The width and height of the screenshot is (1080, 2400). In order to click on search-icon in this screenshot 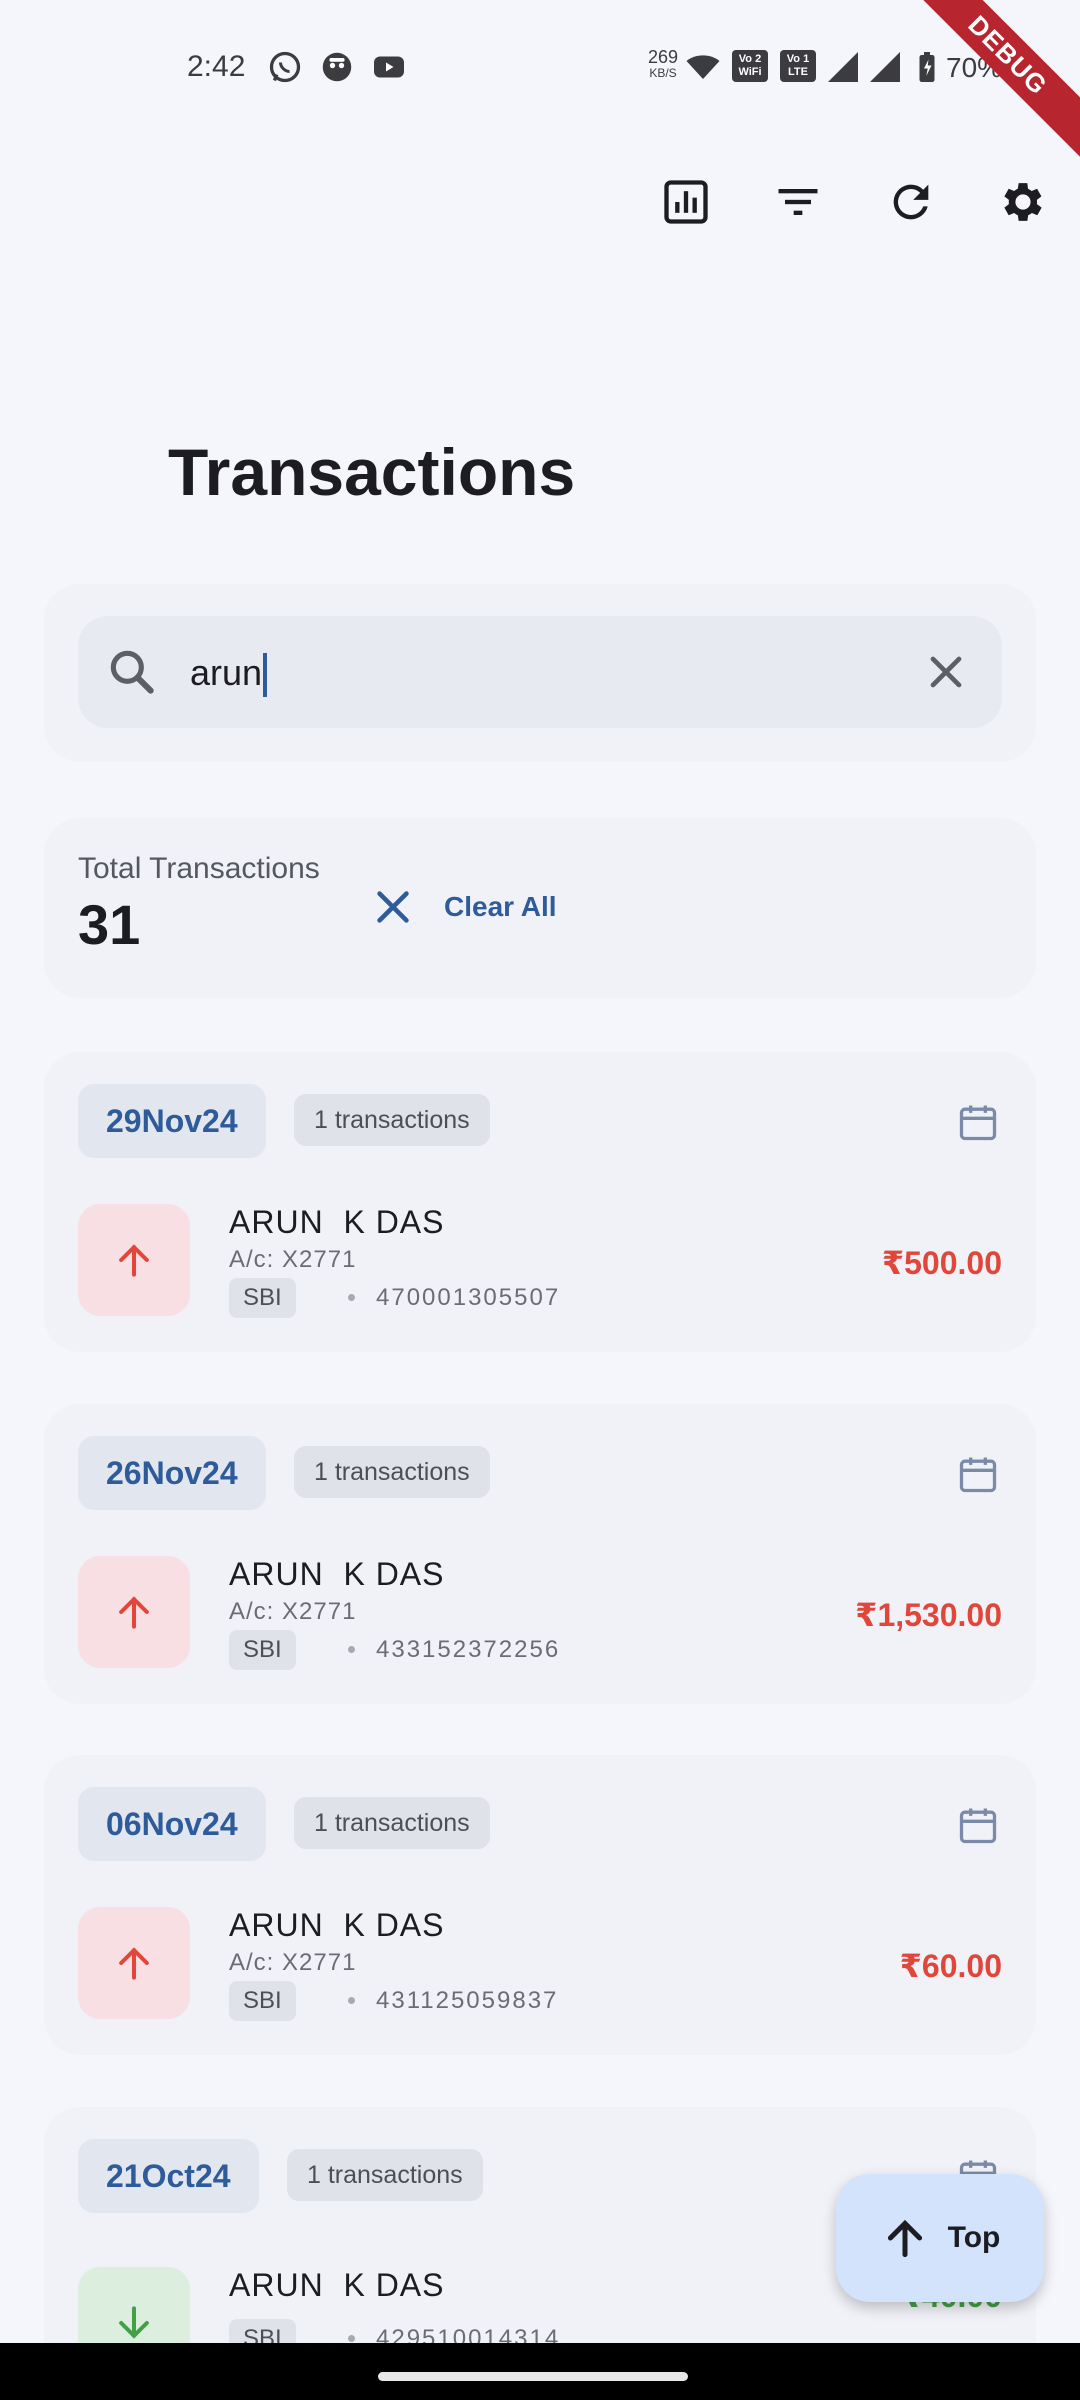, I will do `click(132, 672)`.